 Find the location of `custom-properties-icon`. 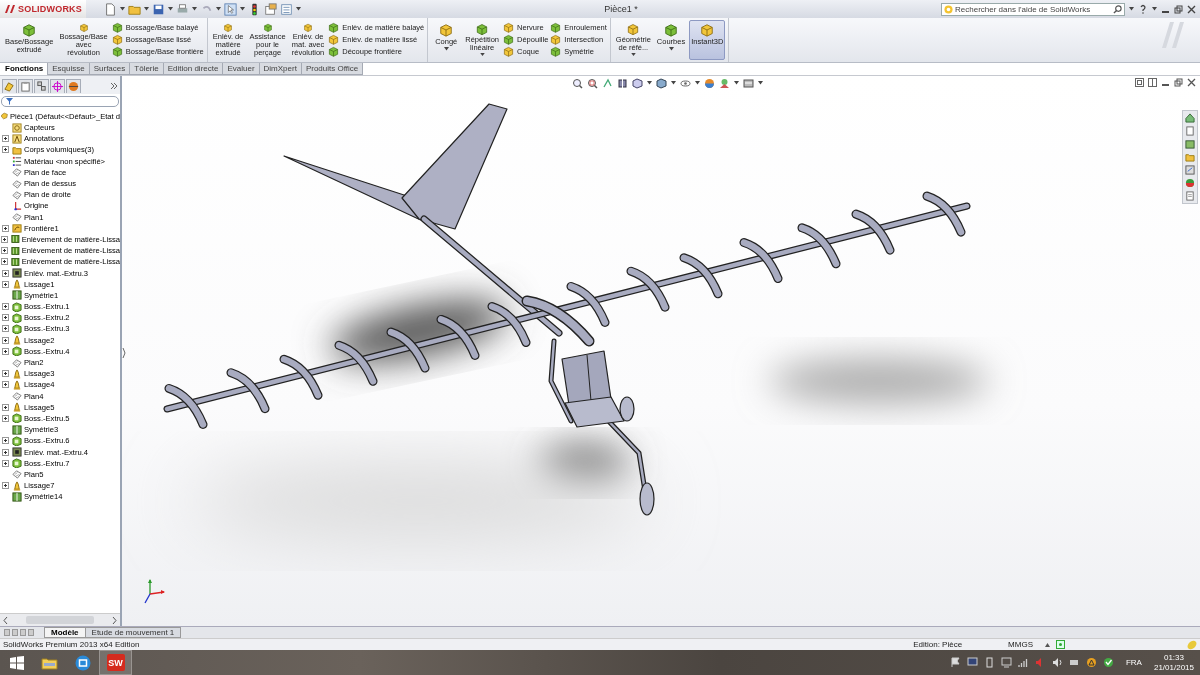

custom-properties-icon is located at coordinates (1190, 195).